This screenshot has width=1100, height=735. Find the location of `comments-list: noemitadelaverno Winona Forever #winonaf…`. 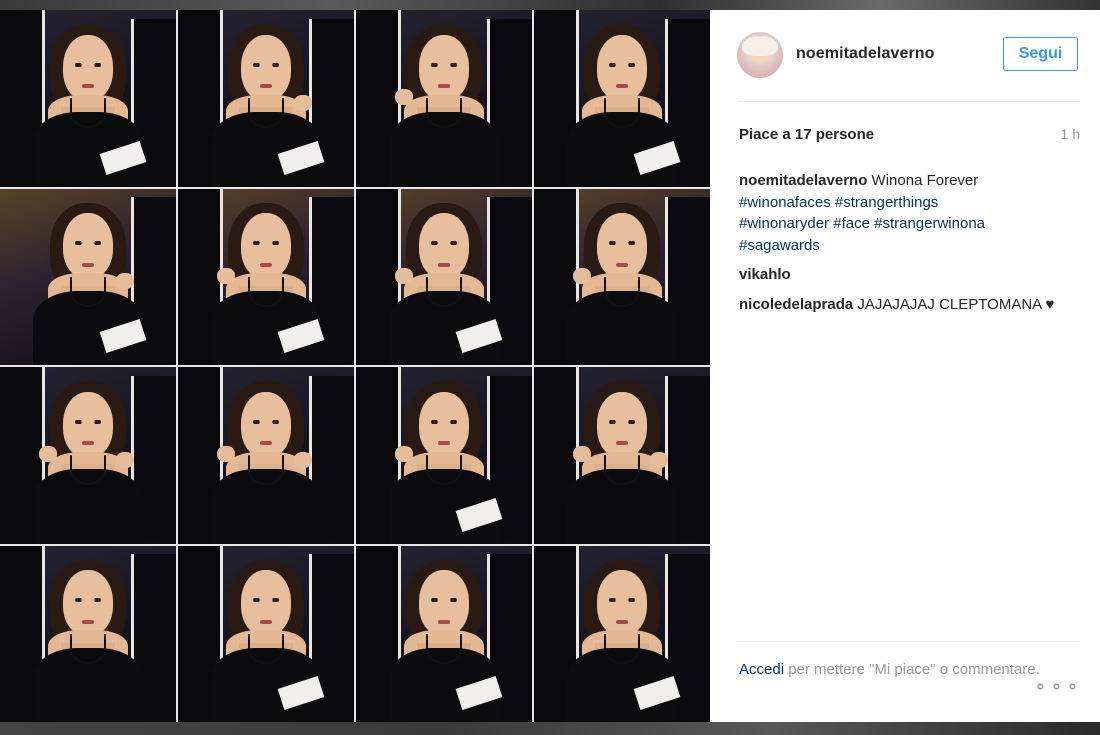

comments-list: noemitadelaverno Winona Forever #winonaf… is located at coordinates (899, 246).